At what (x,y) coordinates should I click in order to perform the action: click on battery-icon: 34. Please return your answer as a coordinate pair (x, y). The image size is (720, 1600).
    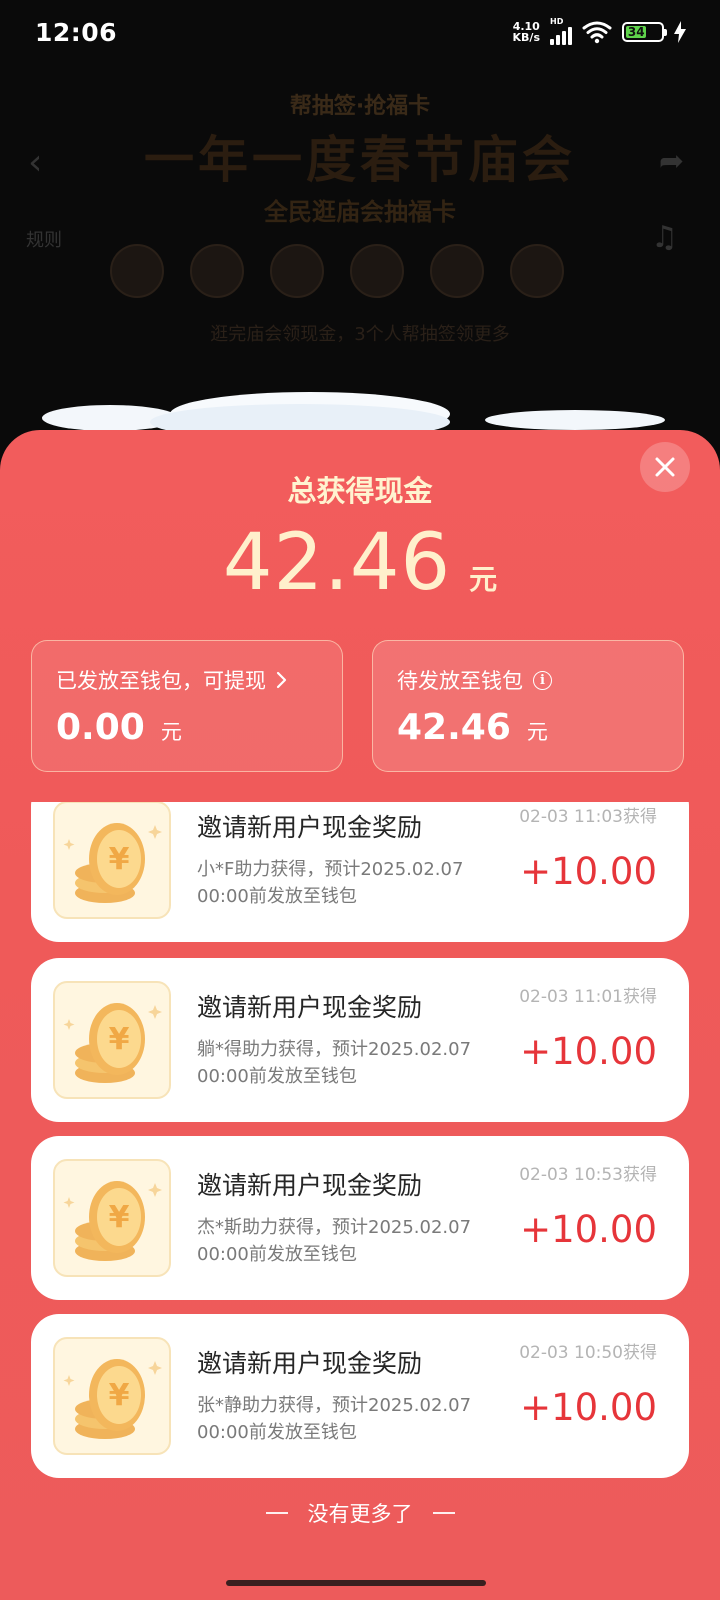
    Looking at the image, I should click on (644, 32).